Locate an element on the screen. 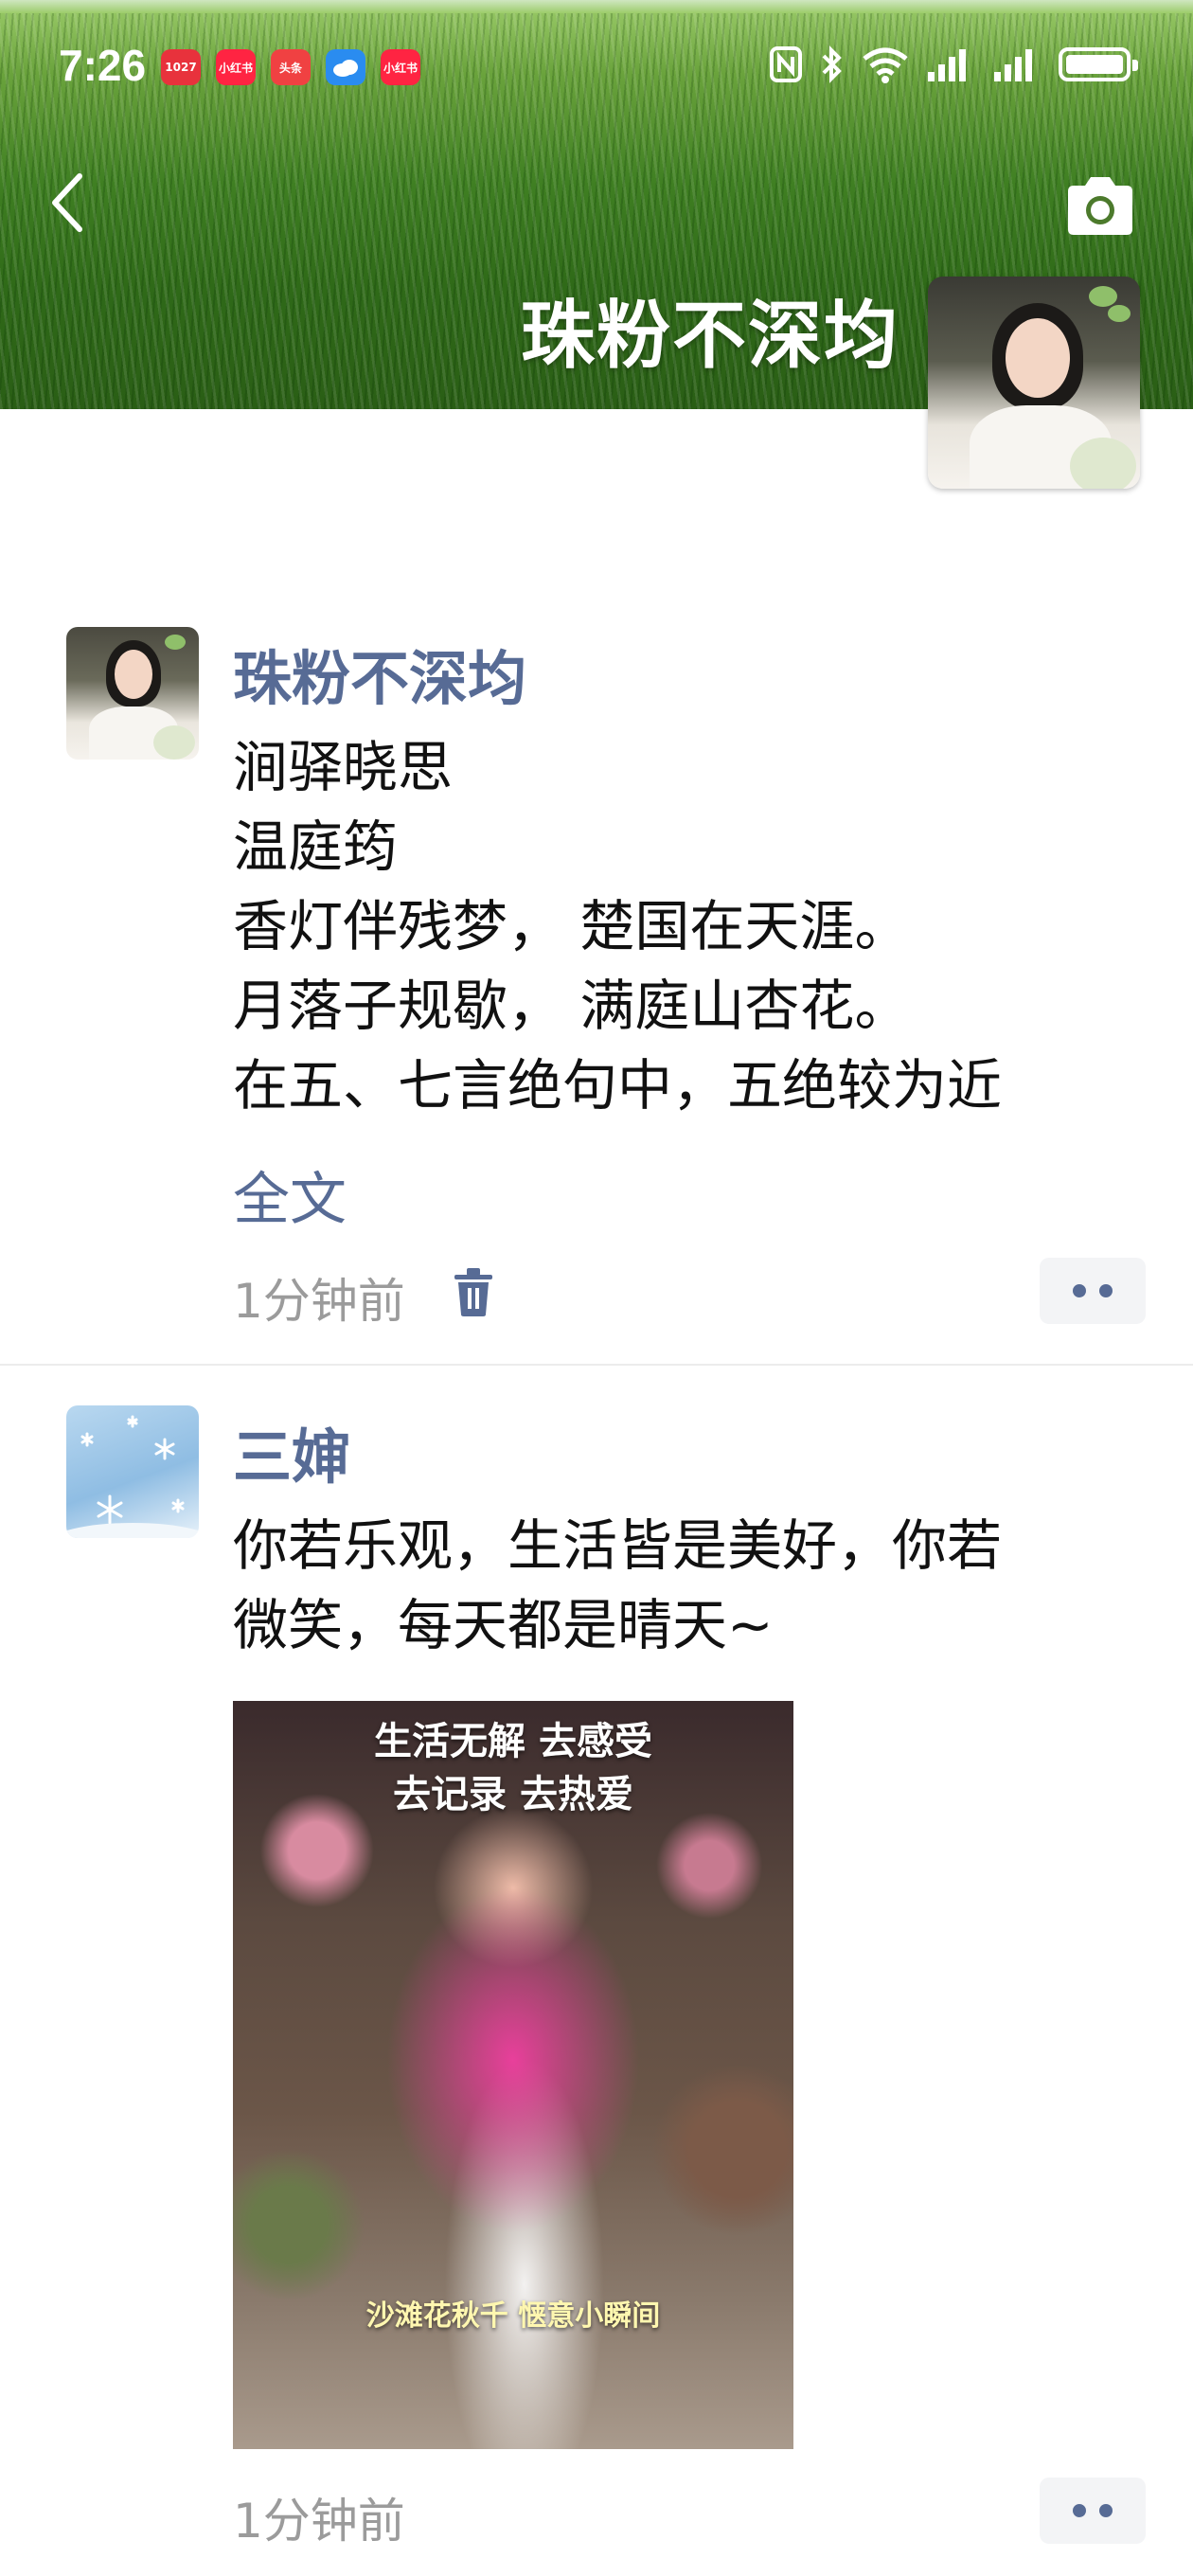 The image size is (1193, 2576). delete-button is located at coordinates (473, 1291).